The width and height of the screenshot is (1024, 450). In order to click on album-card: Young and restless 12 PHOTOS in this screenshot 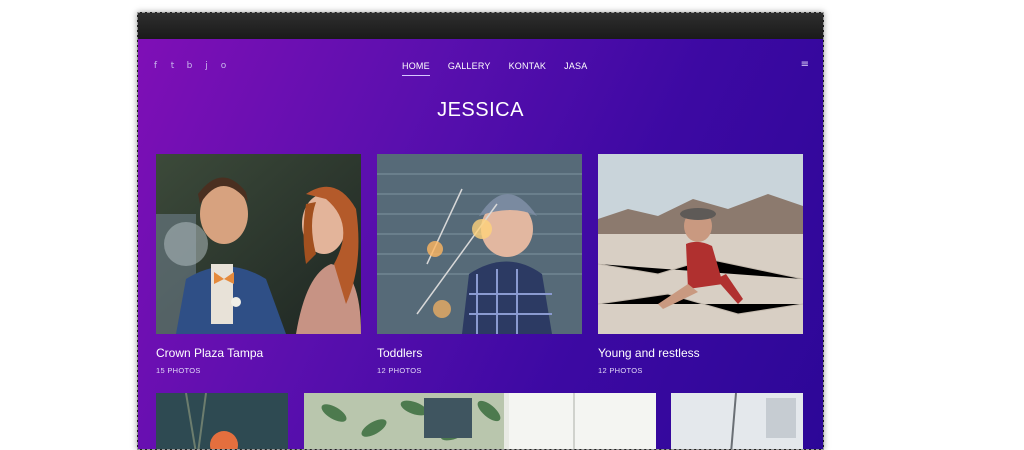, I will do `click(700, 264)`.